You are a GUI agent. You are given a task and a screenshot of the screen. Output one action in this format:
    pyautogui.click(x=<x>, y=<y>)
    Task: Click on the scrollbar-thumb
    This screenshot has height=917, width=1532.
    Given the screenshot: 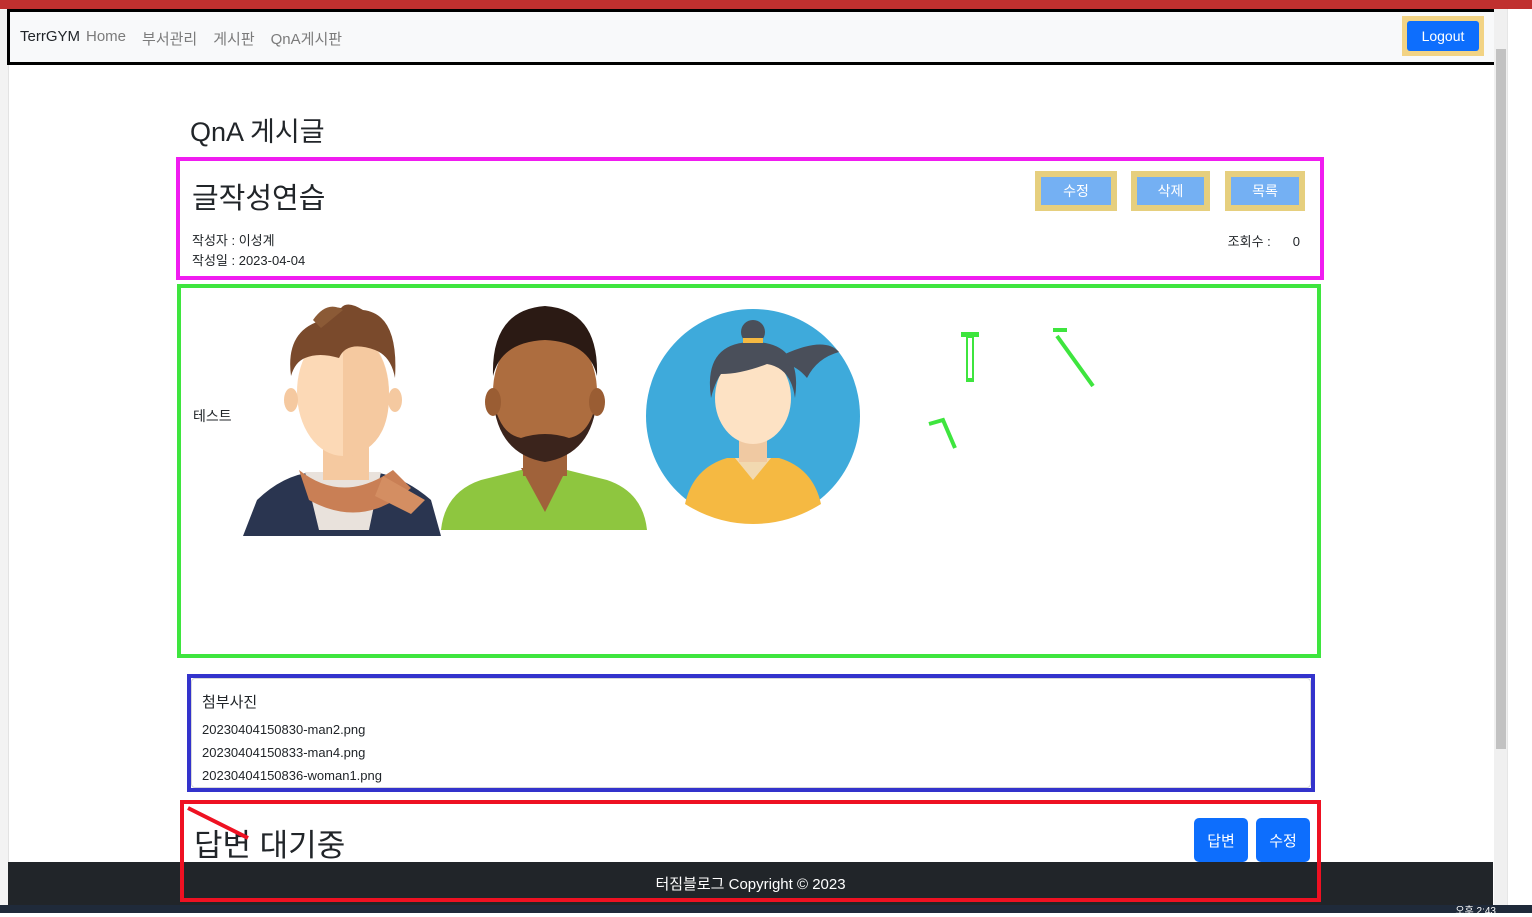 What is the action you would take?
    pyautogui.click(x=1501, y=399)
    